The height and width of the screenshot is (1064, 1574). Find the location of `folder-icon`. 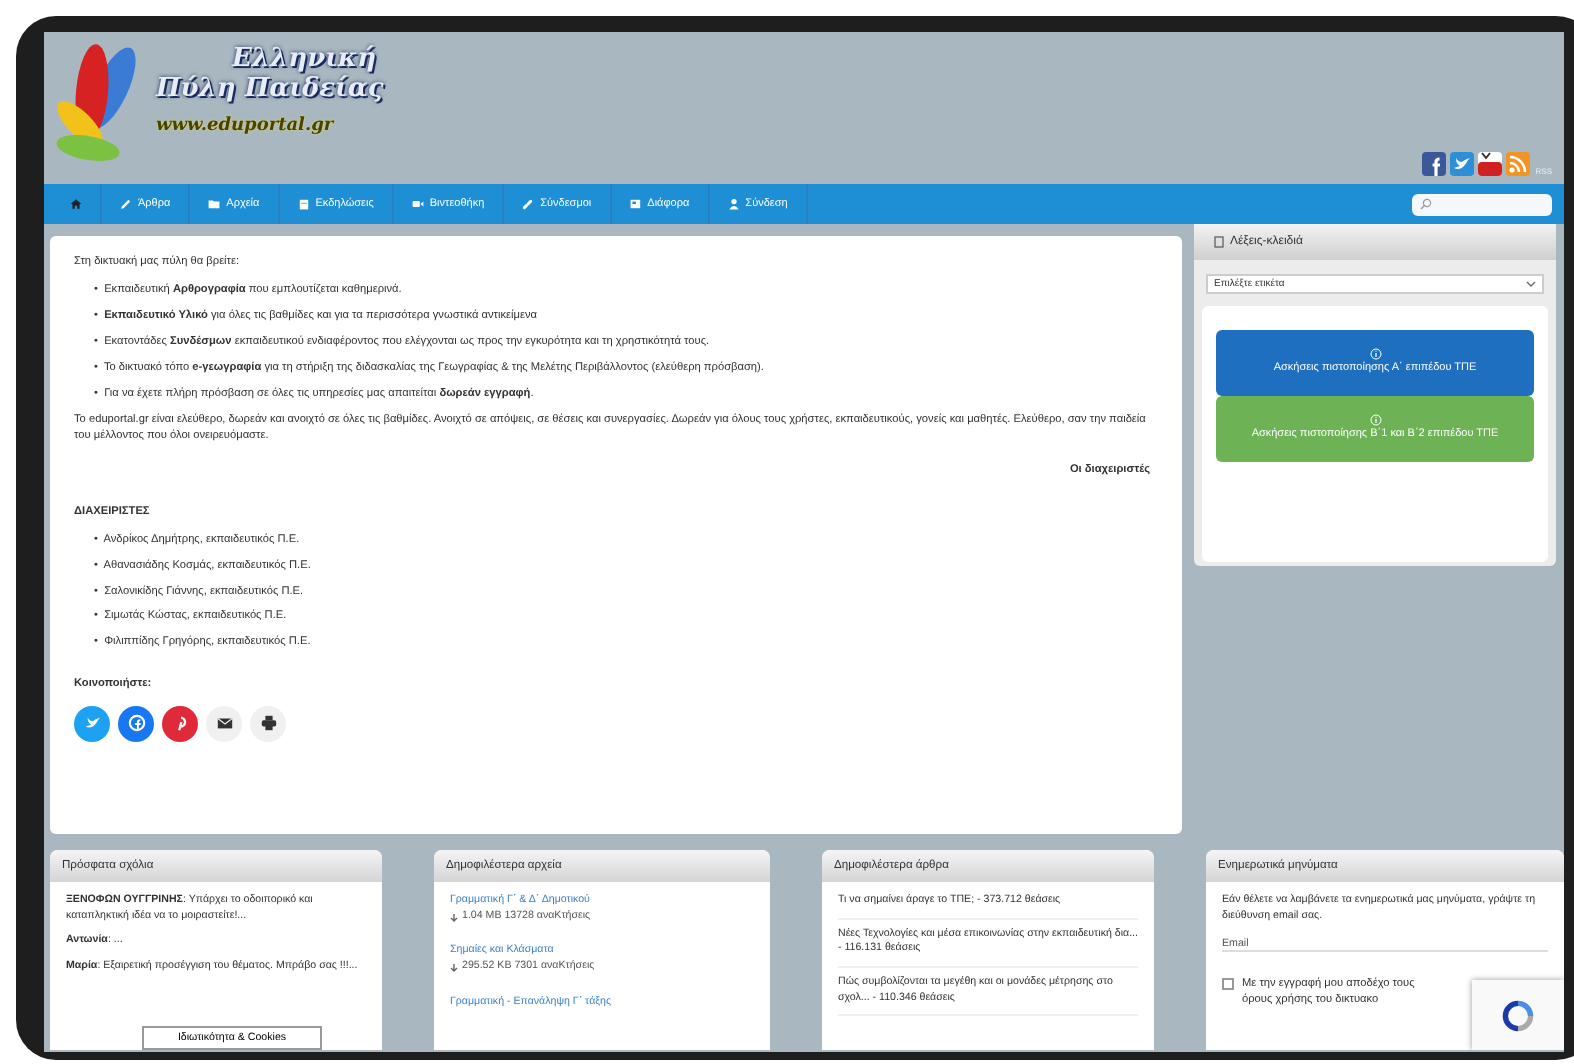

folder-icon is located at coordinates (214, 204).